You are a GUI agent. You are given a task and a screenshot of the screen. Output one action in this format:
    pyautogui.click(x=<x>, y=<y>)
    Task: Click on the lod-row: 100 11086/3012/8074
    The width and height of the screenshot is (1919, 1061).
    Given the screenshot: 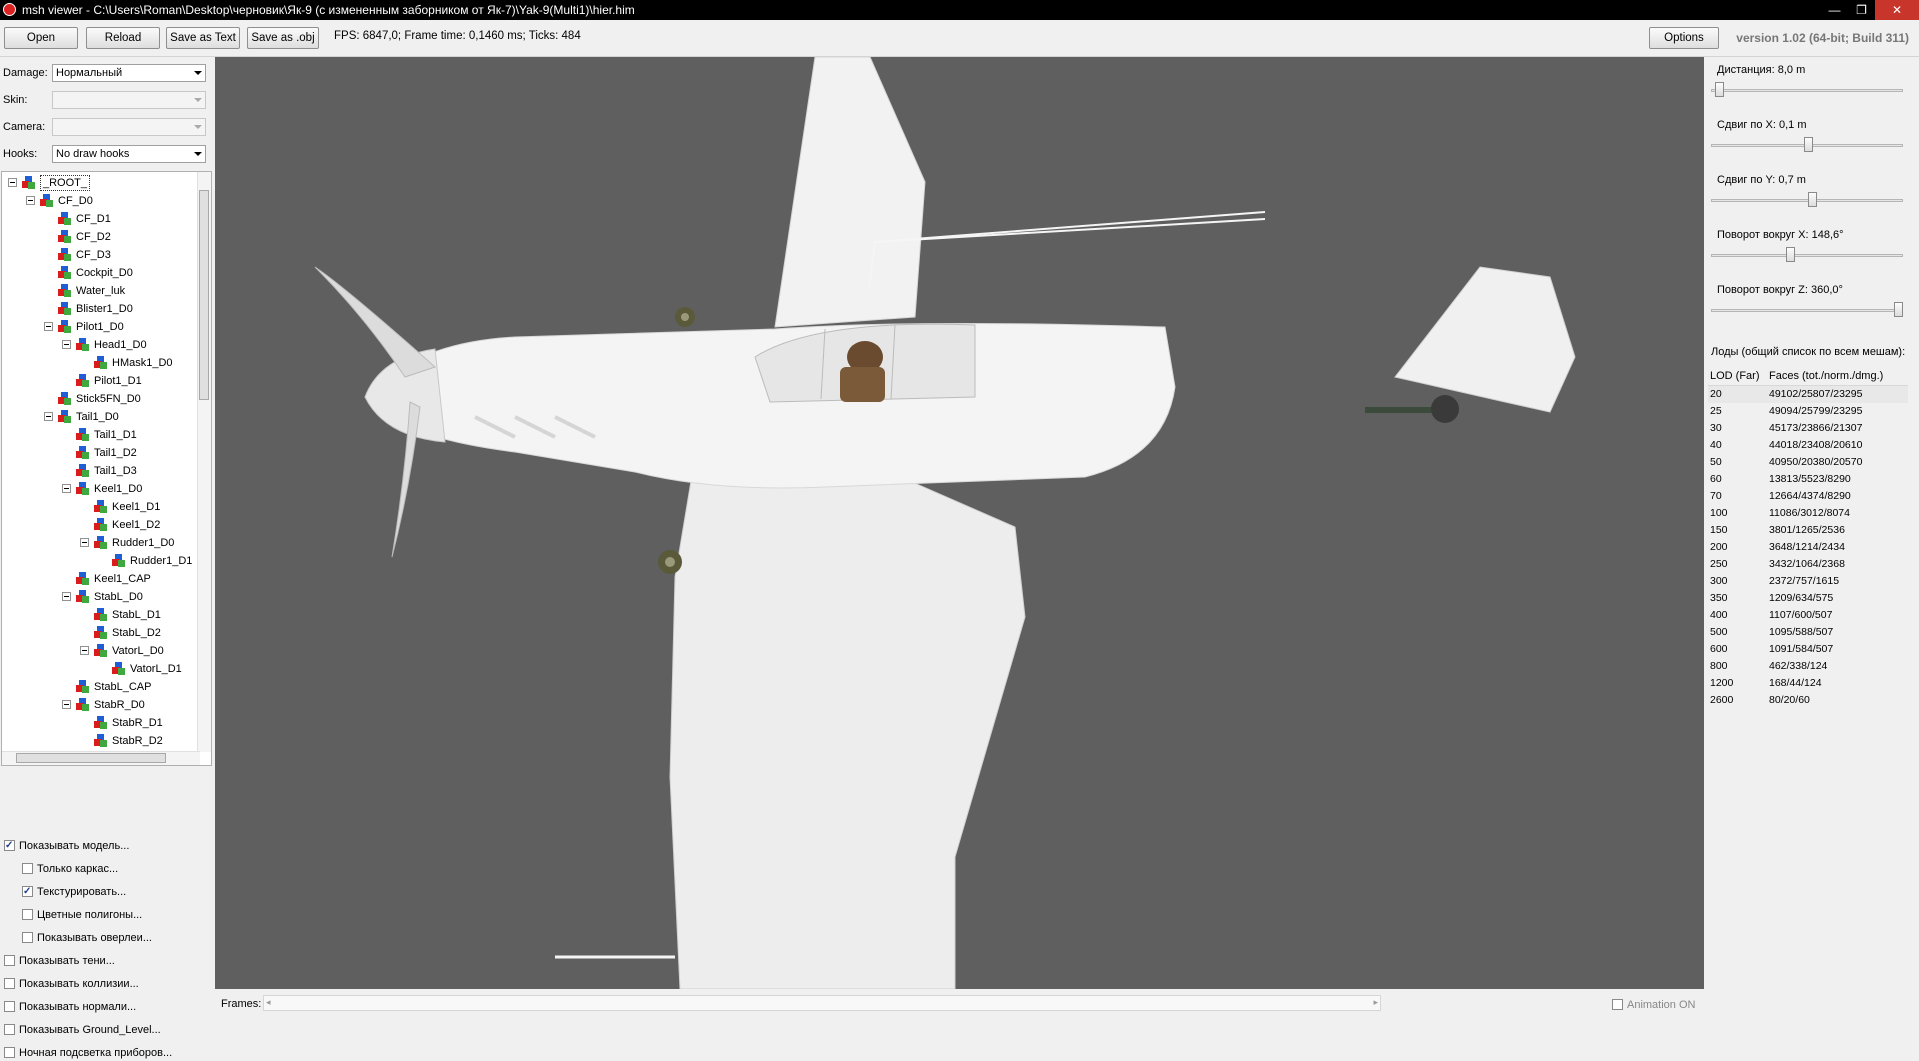 What is the action you would take?
    pyautogui.click(x=1808, y=513)
    